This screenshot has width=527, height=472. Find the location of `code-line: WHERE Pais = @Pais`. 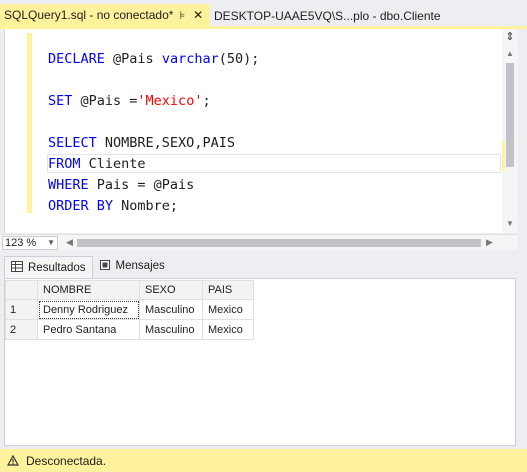

code-line: WHERE Pais = @Pais is located at coordinates (153, 185).